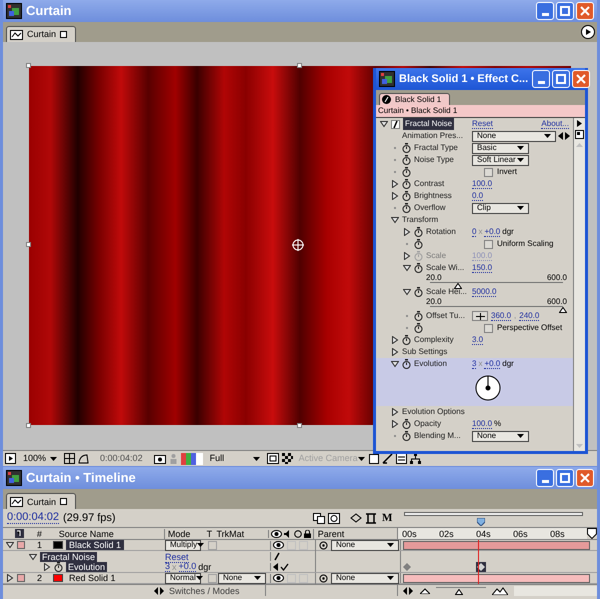 The height and width of the screenshot is (599, 600). I want to click on property-row: Invert, so click(474, 172).